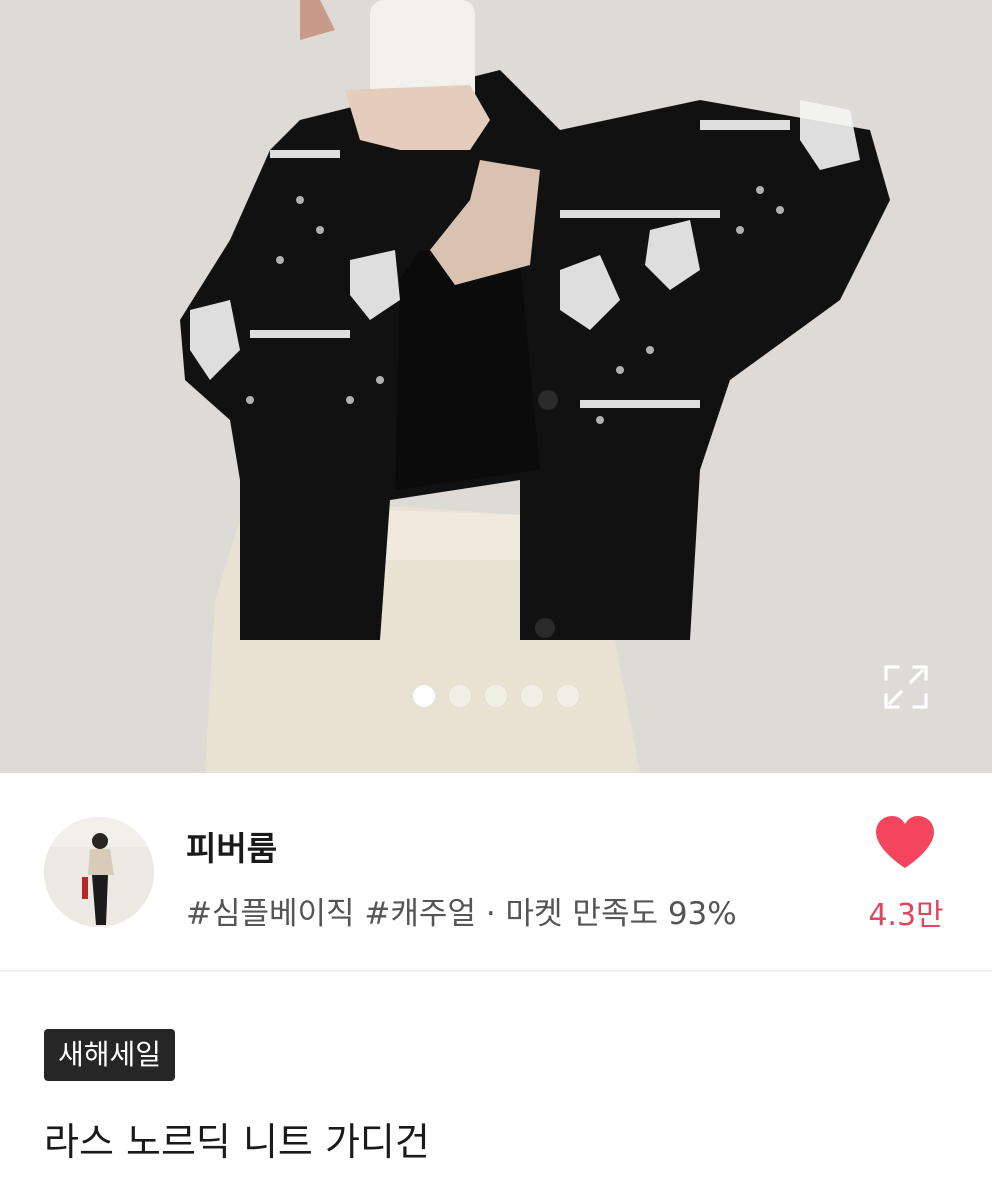  I want to click on section-divider, so click(496, 971).